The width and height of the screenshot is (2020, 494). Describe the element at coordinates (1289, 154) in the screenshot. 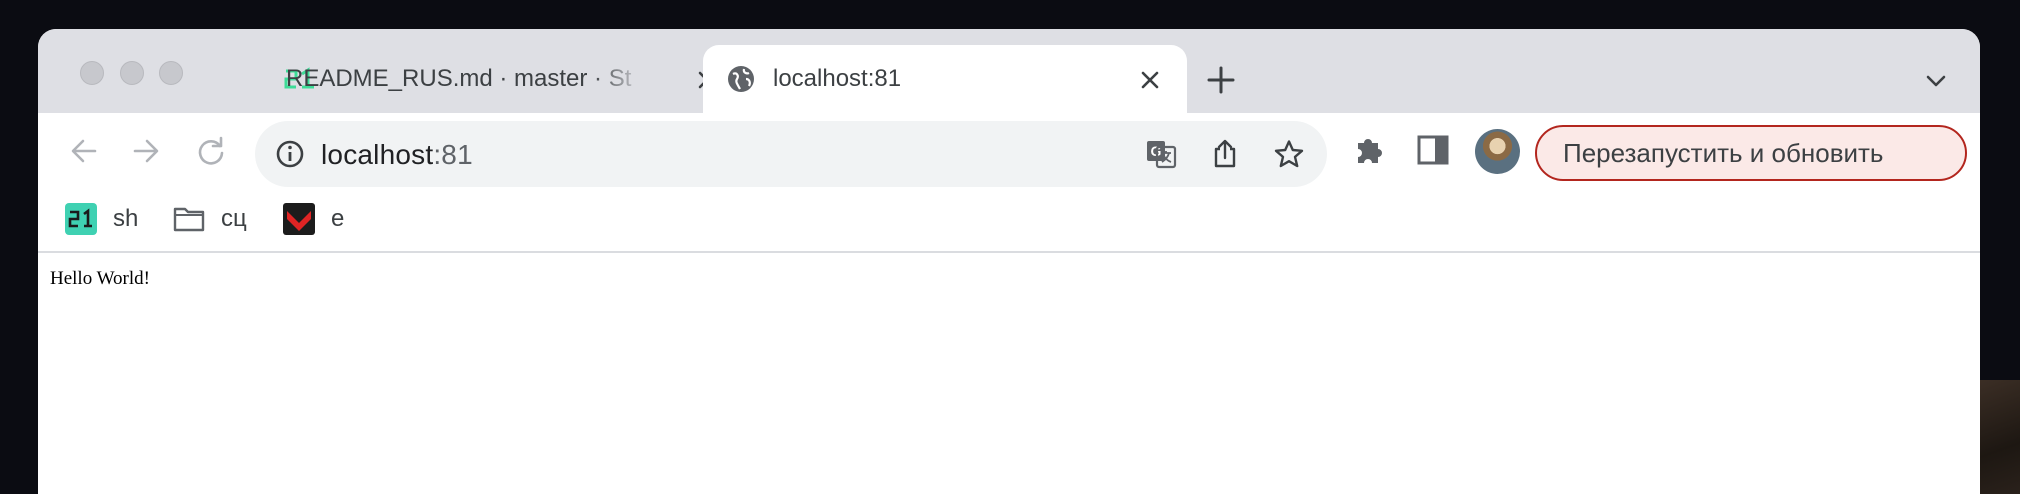

I see `star-icon` at that location.